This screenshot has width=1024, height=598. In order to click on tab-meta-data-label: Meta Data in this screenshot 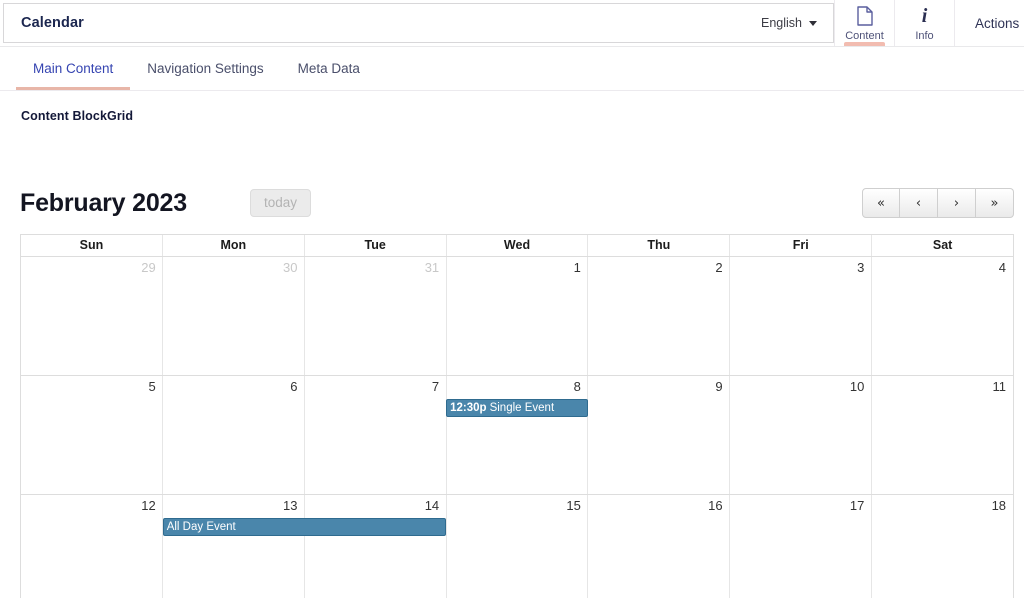, I will do `click(328, 68)`.